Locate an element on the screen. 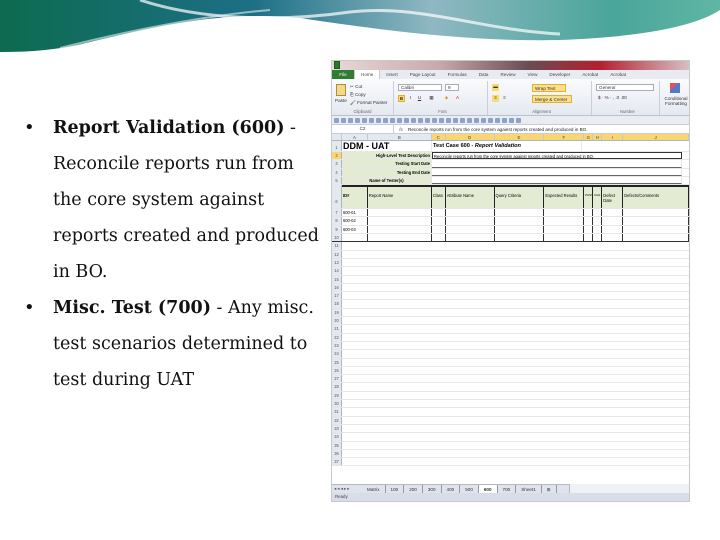 The width and height of the screenshot is (720, 540). redo-icon is located at coordinates (371, 120).